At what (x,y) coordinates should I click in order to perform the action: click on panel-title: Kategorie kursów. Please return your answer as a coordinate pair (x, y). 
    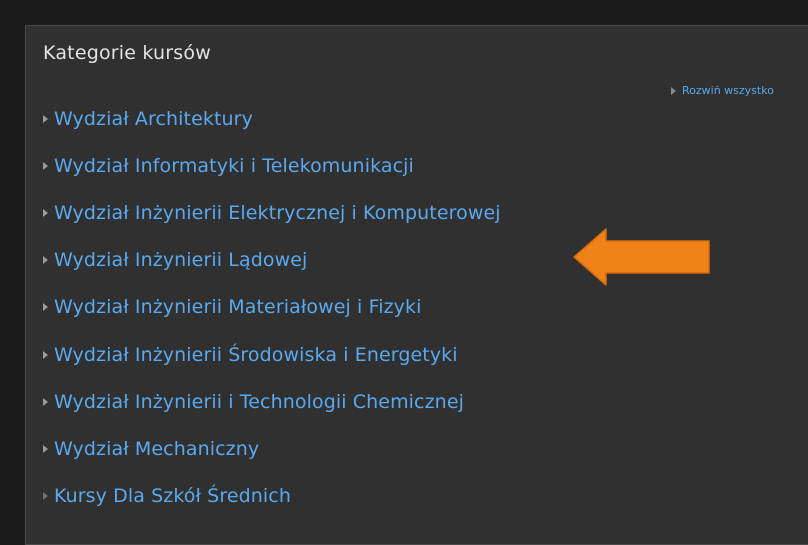
    Looking at the image, I should click on (127, 53).